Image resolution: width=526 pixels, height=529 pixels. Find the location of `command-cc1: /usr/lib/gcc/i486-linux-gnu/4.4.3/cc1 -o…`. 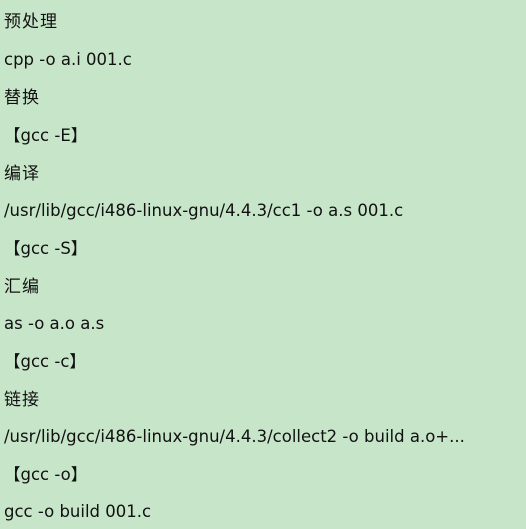

command-cc1: /usr/lib/gcc/i486-linux-gnu/4.4.3/cc1 -o… is located at coordinates (204, 210).